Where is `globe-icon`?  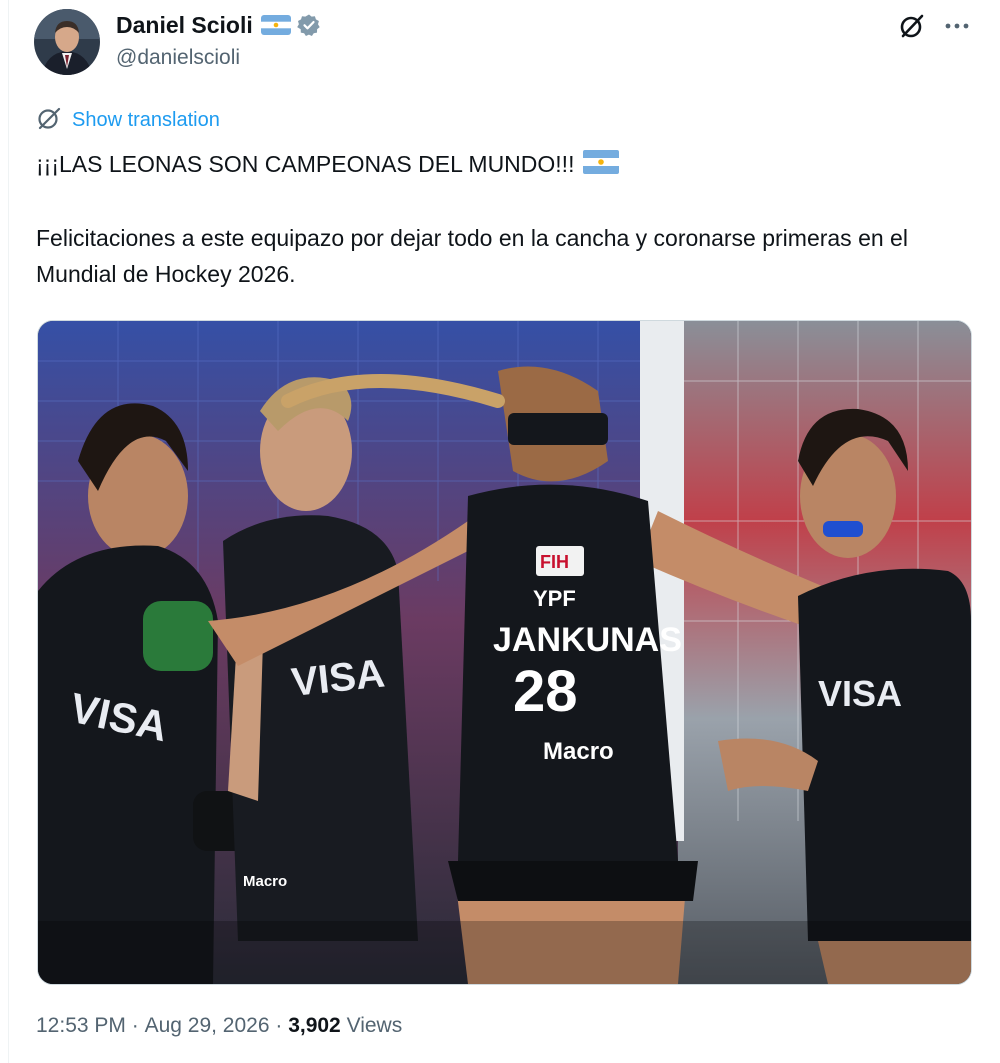
globe-icon is located at coordinates (49, 120).